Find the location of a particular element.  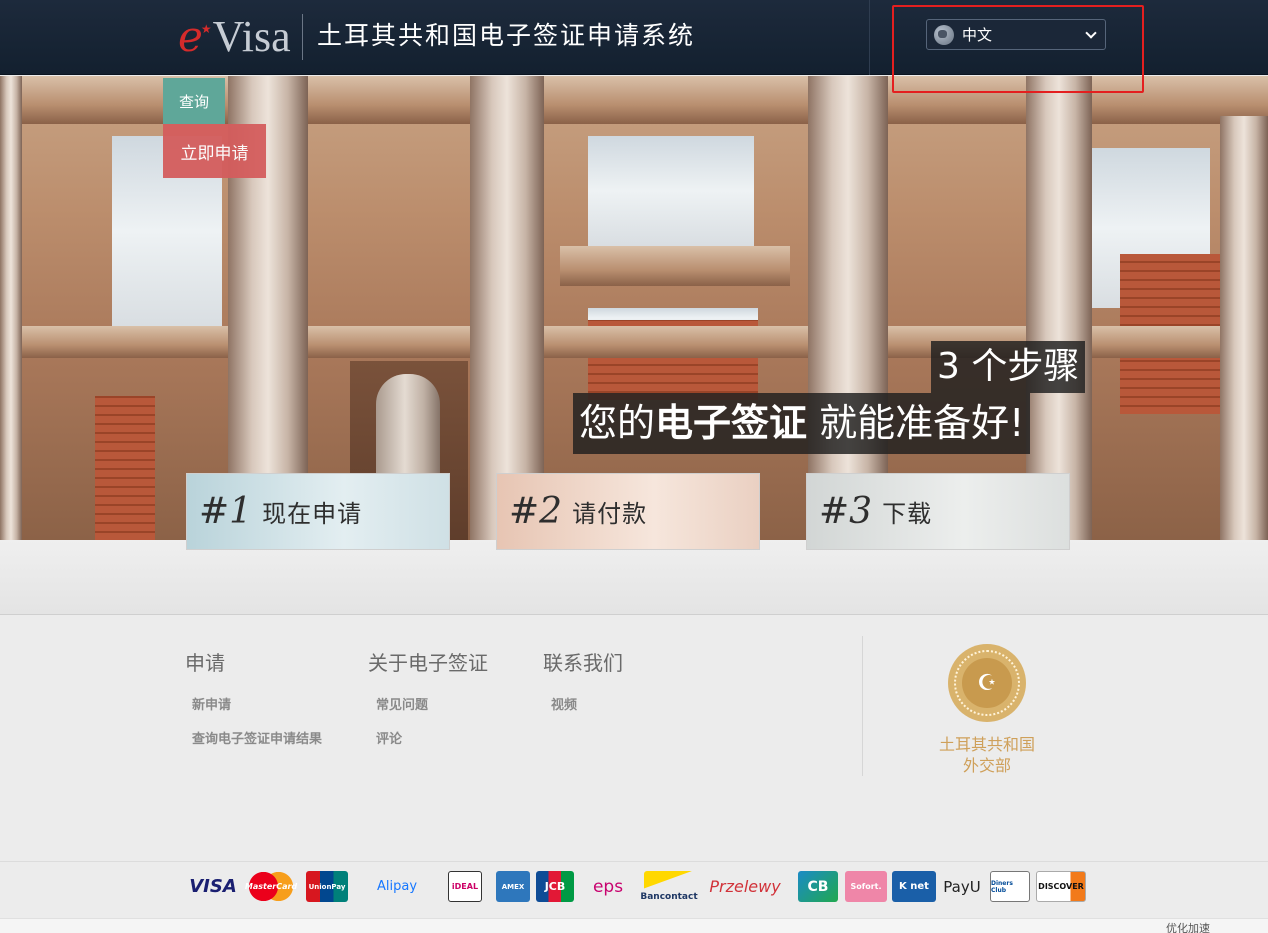

mastercard-logo-icon: MasterCard is located at coordinates (271, 886).